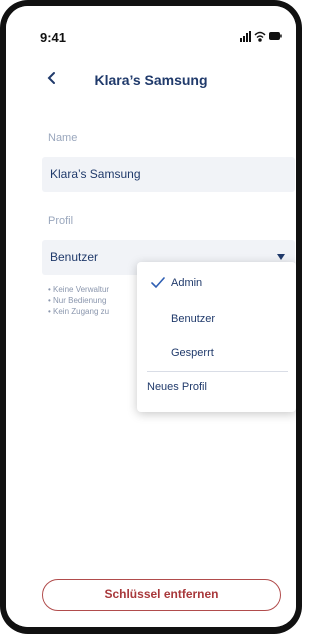  I want to click on status-time: 9:41, so click(53, 37).